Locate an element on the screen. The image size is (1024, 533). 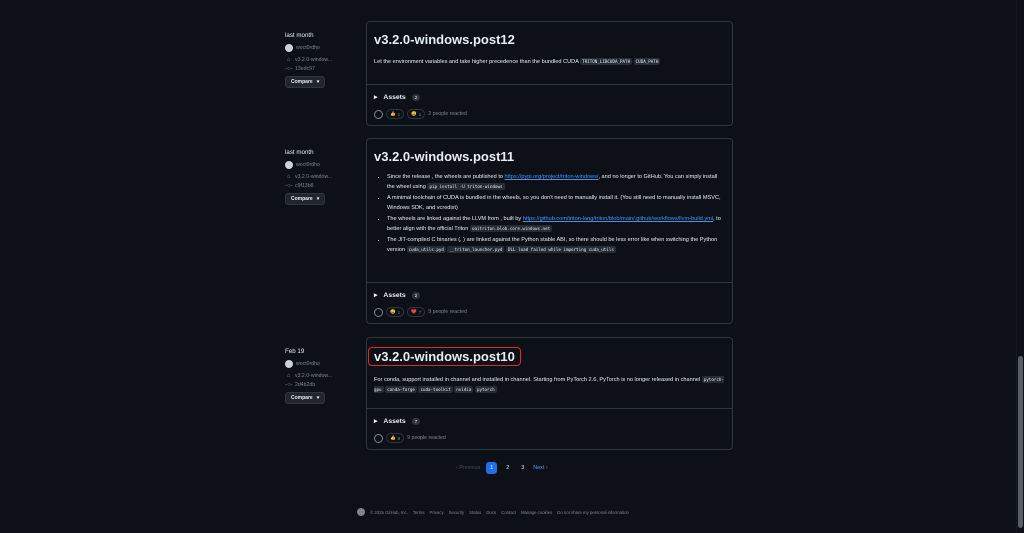
inline-code: conda-forge is located at coordinates (401, 389).